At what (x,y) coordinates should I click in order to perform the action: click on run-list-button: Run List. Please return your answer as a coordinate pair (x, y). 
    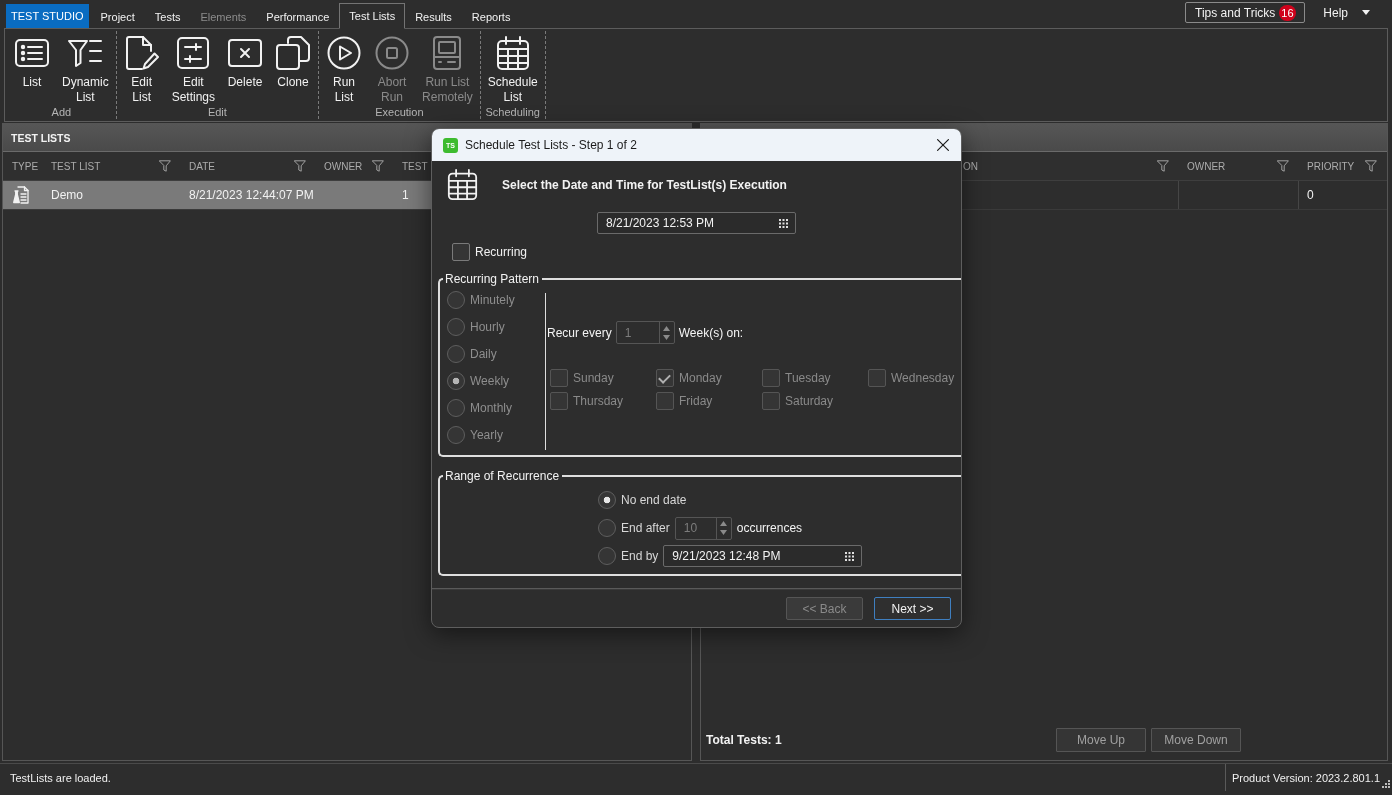
    Looking at the image, I should click on (344, 68).